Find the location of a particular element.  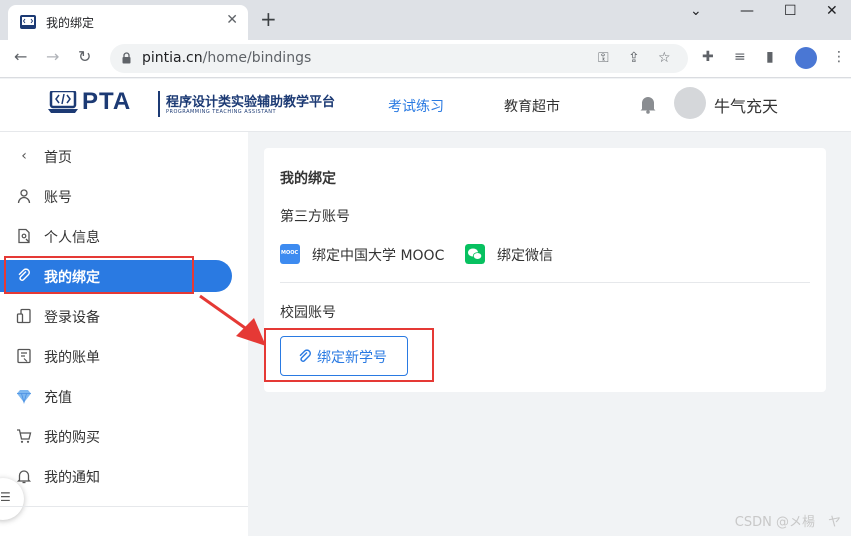

highlight-box-button is located at coordinates (349, 355).